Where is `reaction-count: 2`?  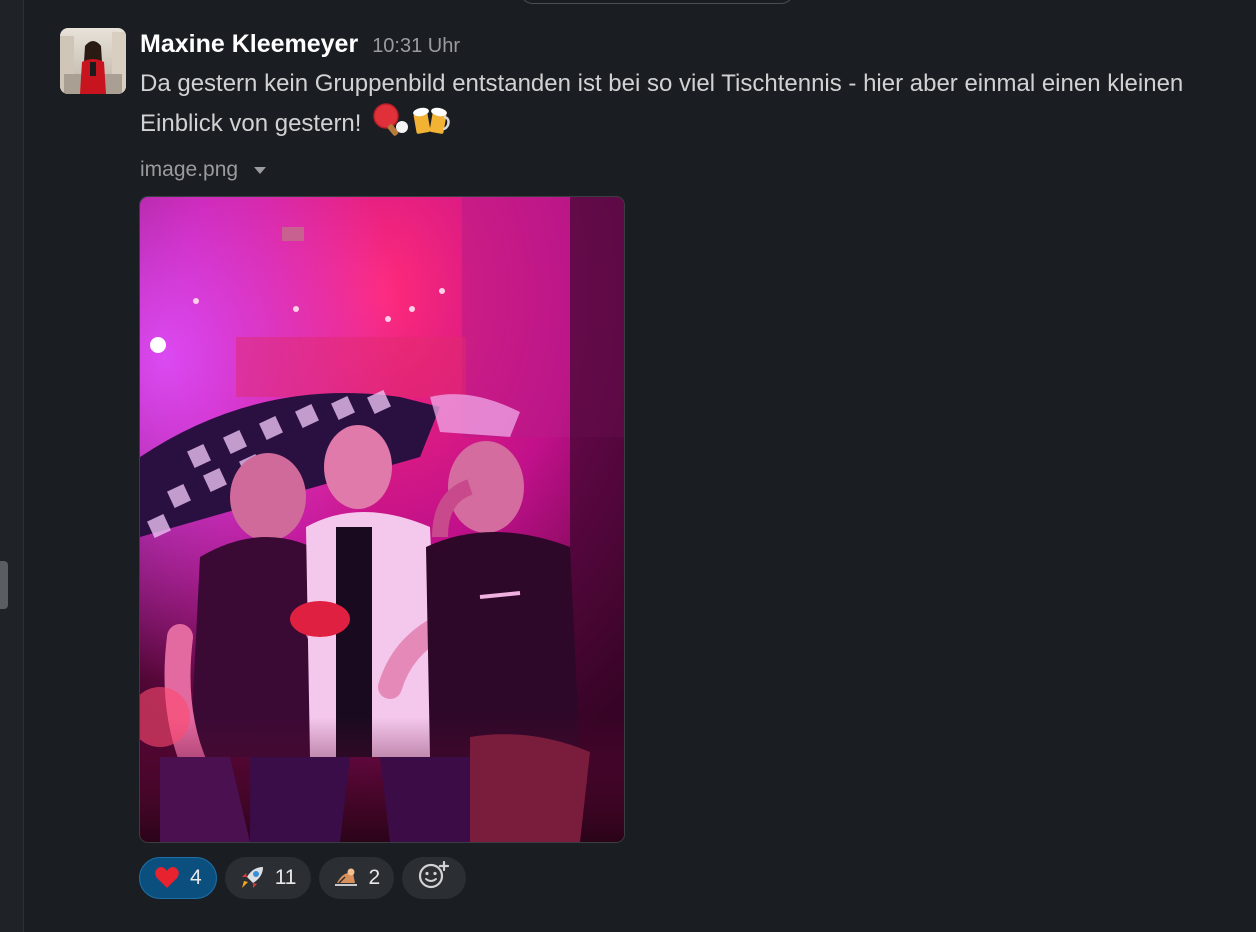 reaction-count: 2 is located at coordinates (374, 877).